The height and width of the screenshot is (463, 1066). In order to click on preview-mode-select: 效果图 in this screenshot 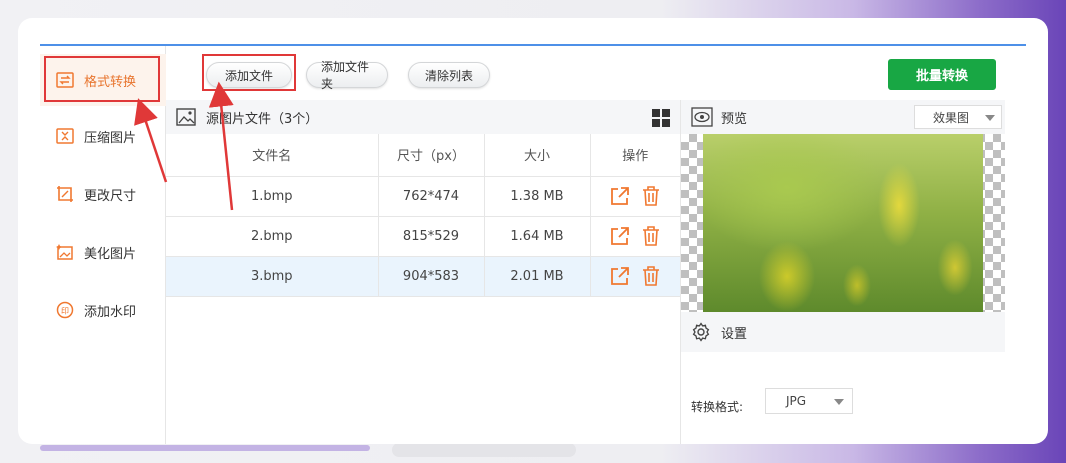, I will do `click(958, 117)`.